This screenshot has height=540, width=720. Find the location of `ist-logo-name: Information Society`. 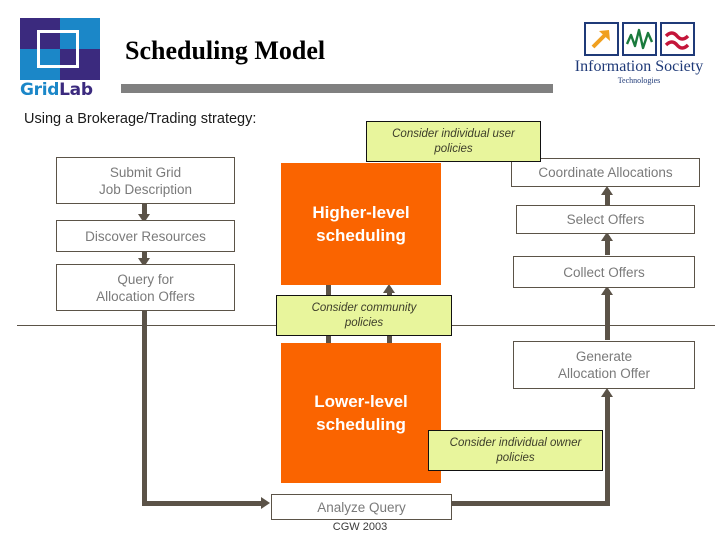

ist-logo-name: Information Society is located at coordinates (639, 66).